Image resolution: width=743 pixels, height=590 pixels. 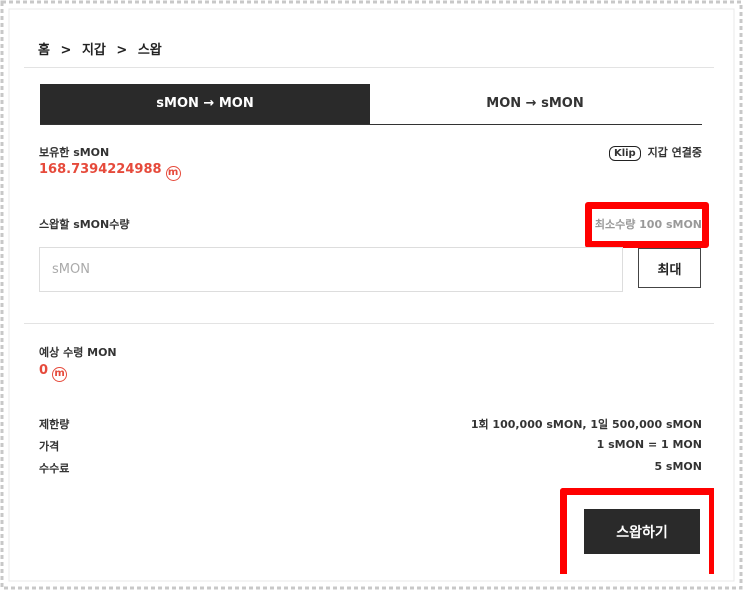 What do you see at coordinates (678, 466) in the screenshot?
I see `info-value: 5 sMON` at bounding box center [678, 466].